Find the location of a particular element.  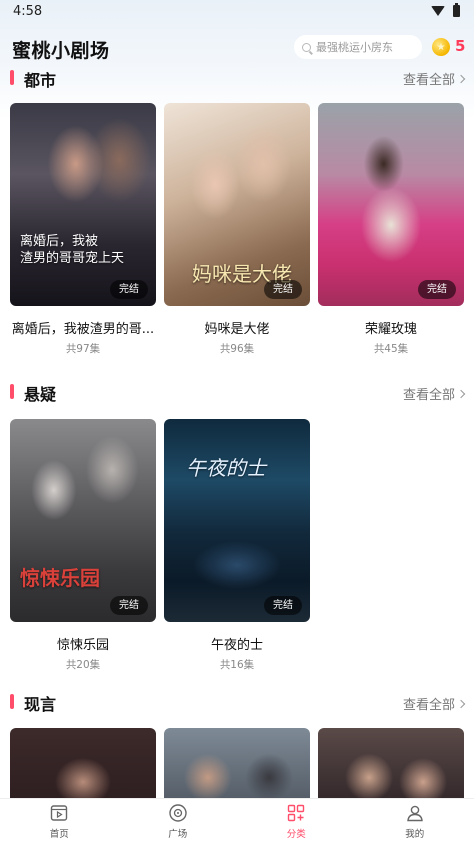

romance-row is located at coordinates (237, 763).